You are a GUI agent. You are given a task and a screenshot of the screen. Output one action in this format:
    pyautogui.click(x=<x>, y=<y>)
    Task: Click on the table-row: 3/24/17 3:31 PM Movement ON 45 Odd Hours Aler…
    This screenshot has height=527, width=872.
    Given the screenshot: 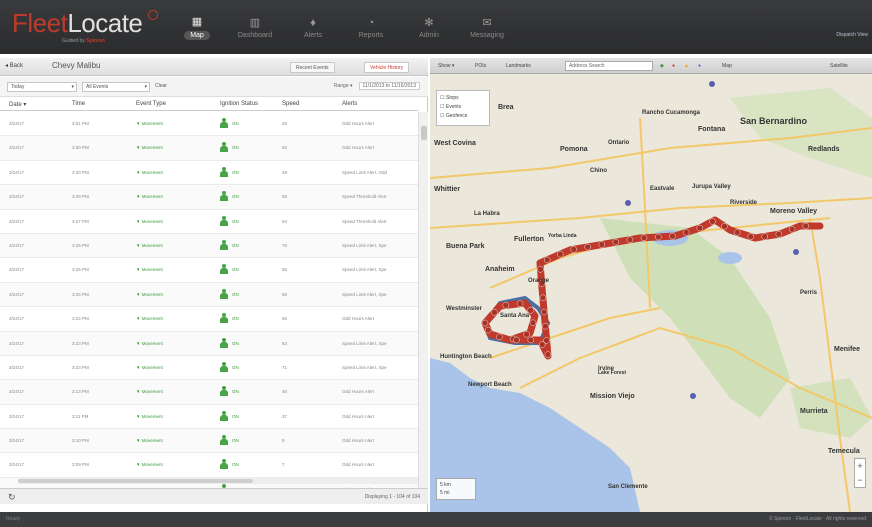 What is the action you would take?
    pyautogui.click(x=209, y=124)
    